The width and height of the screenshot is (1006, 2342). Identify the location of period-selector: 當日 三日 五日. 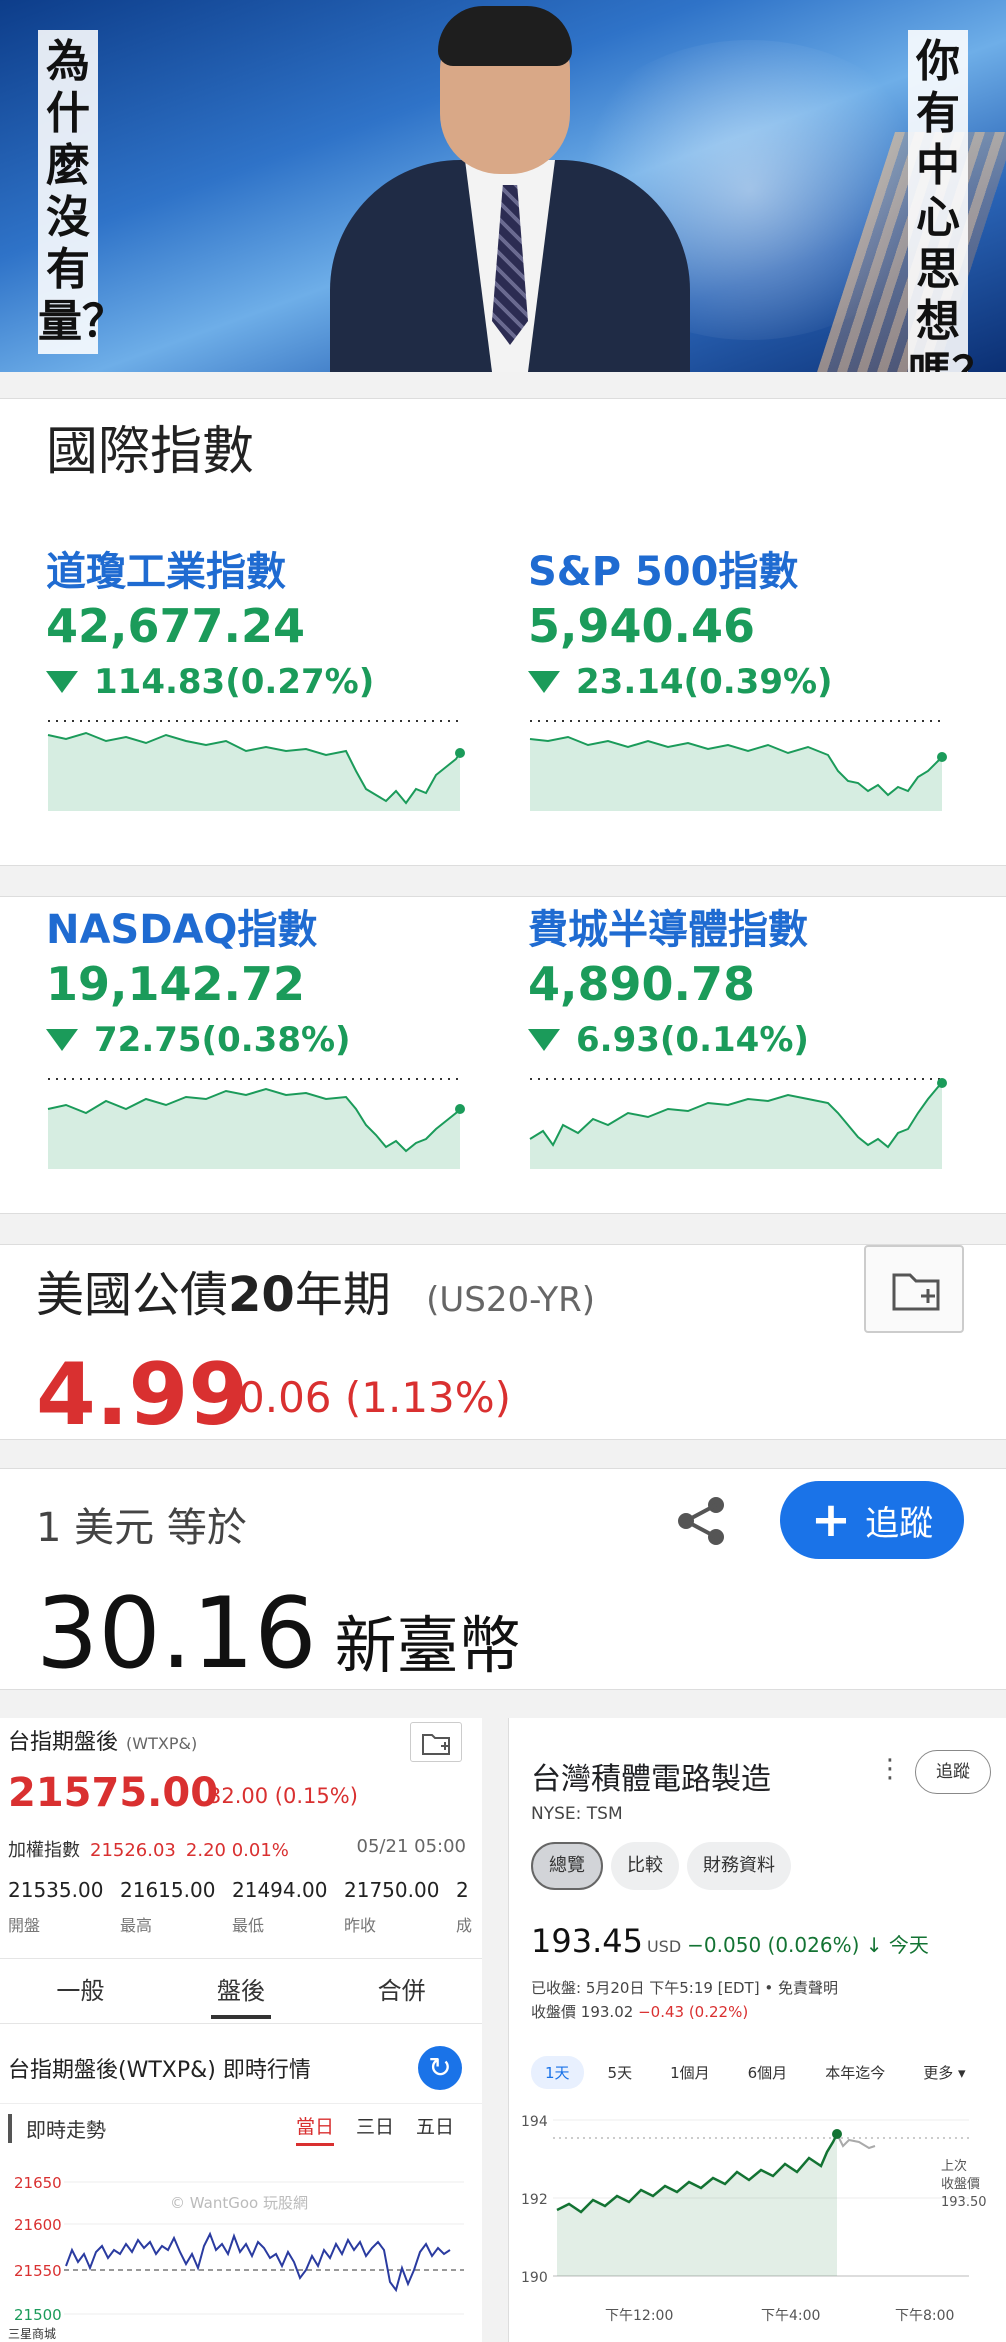
(375, 2129).